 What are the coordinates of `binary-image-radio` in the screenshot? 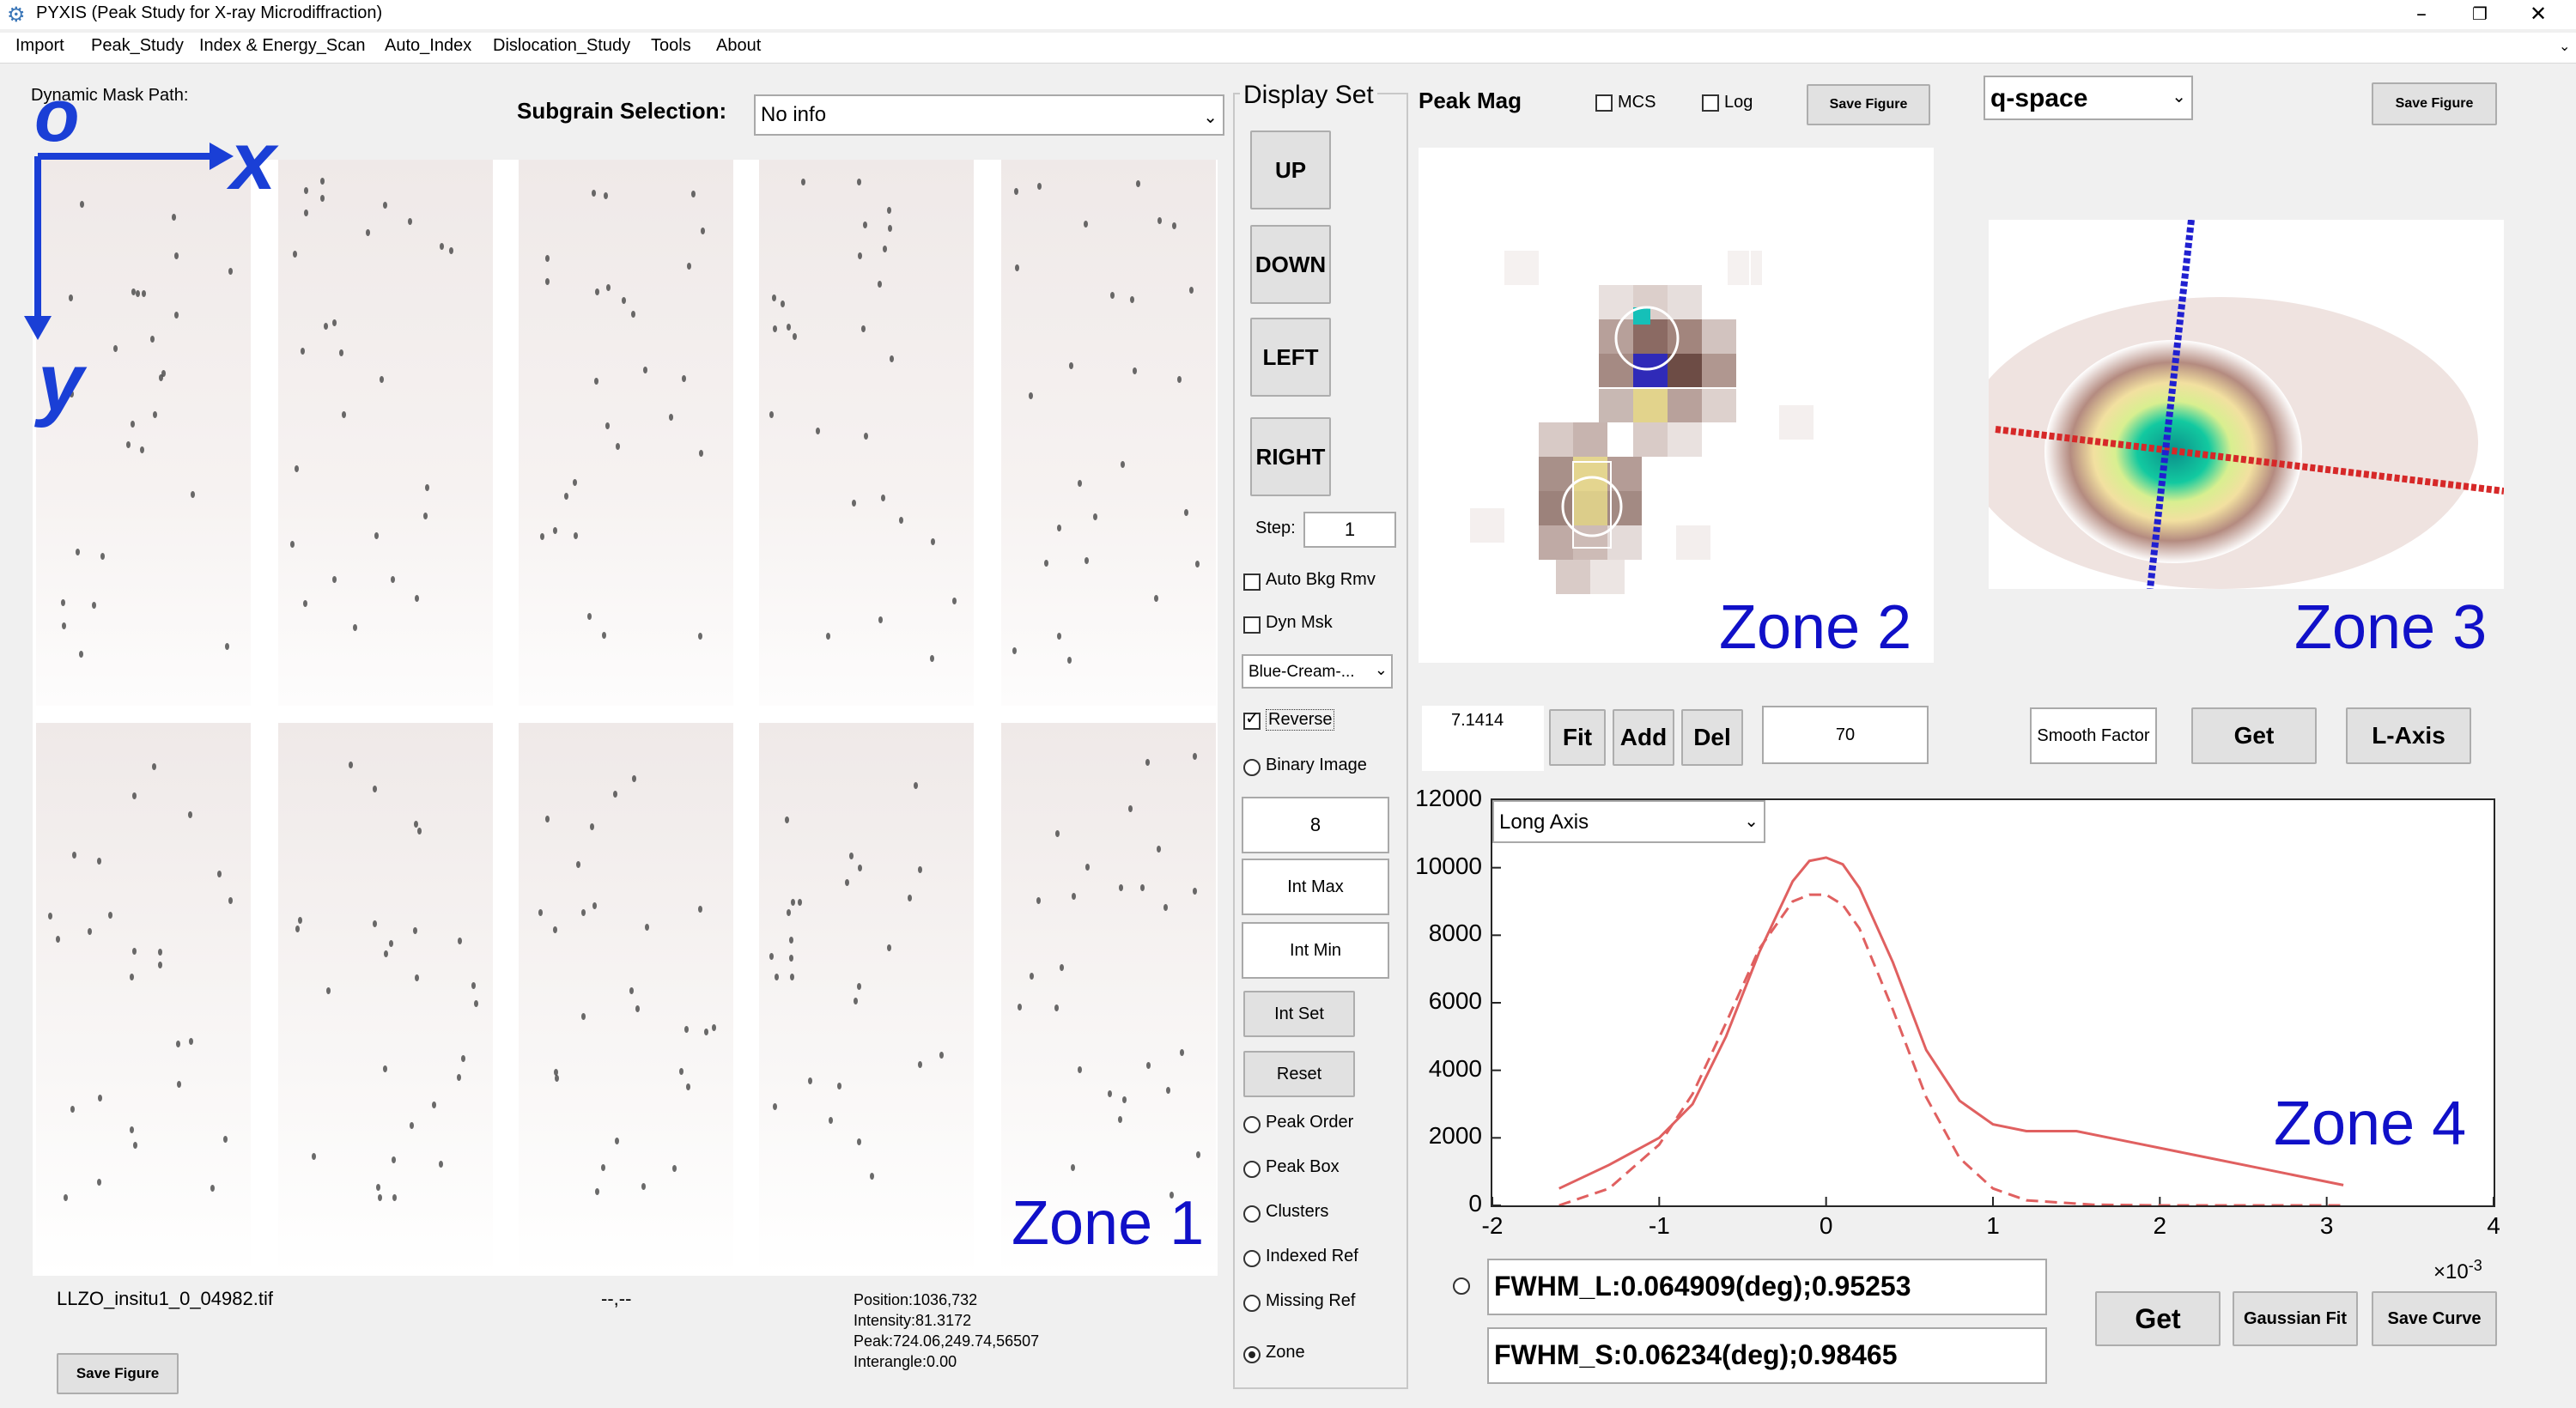 It's located at (1252, 767).